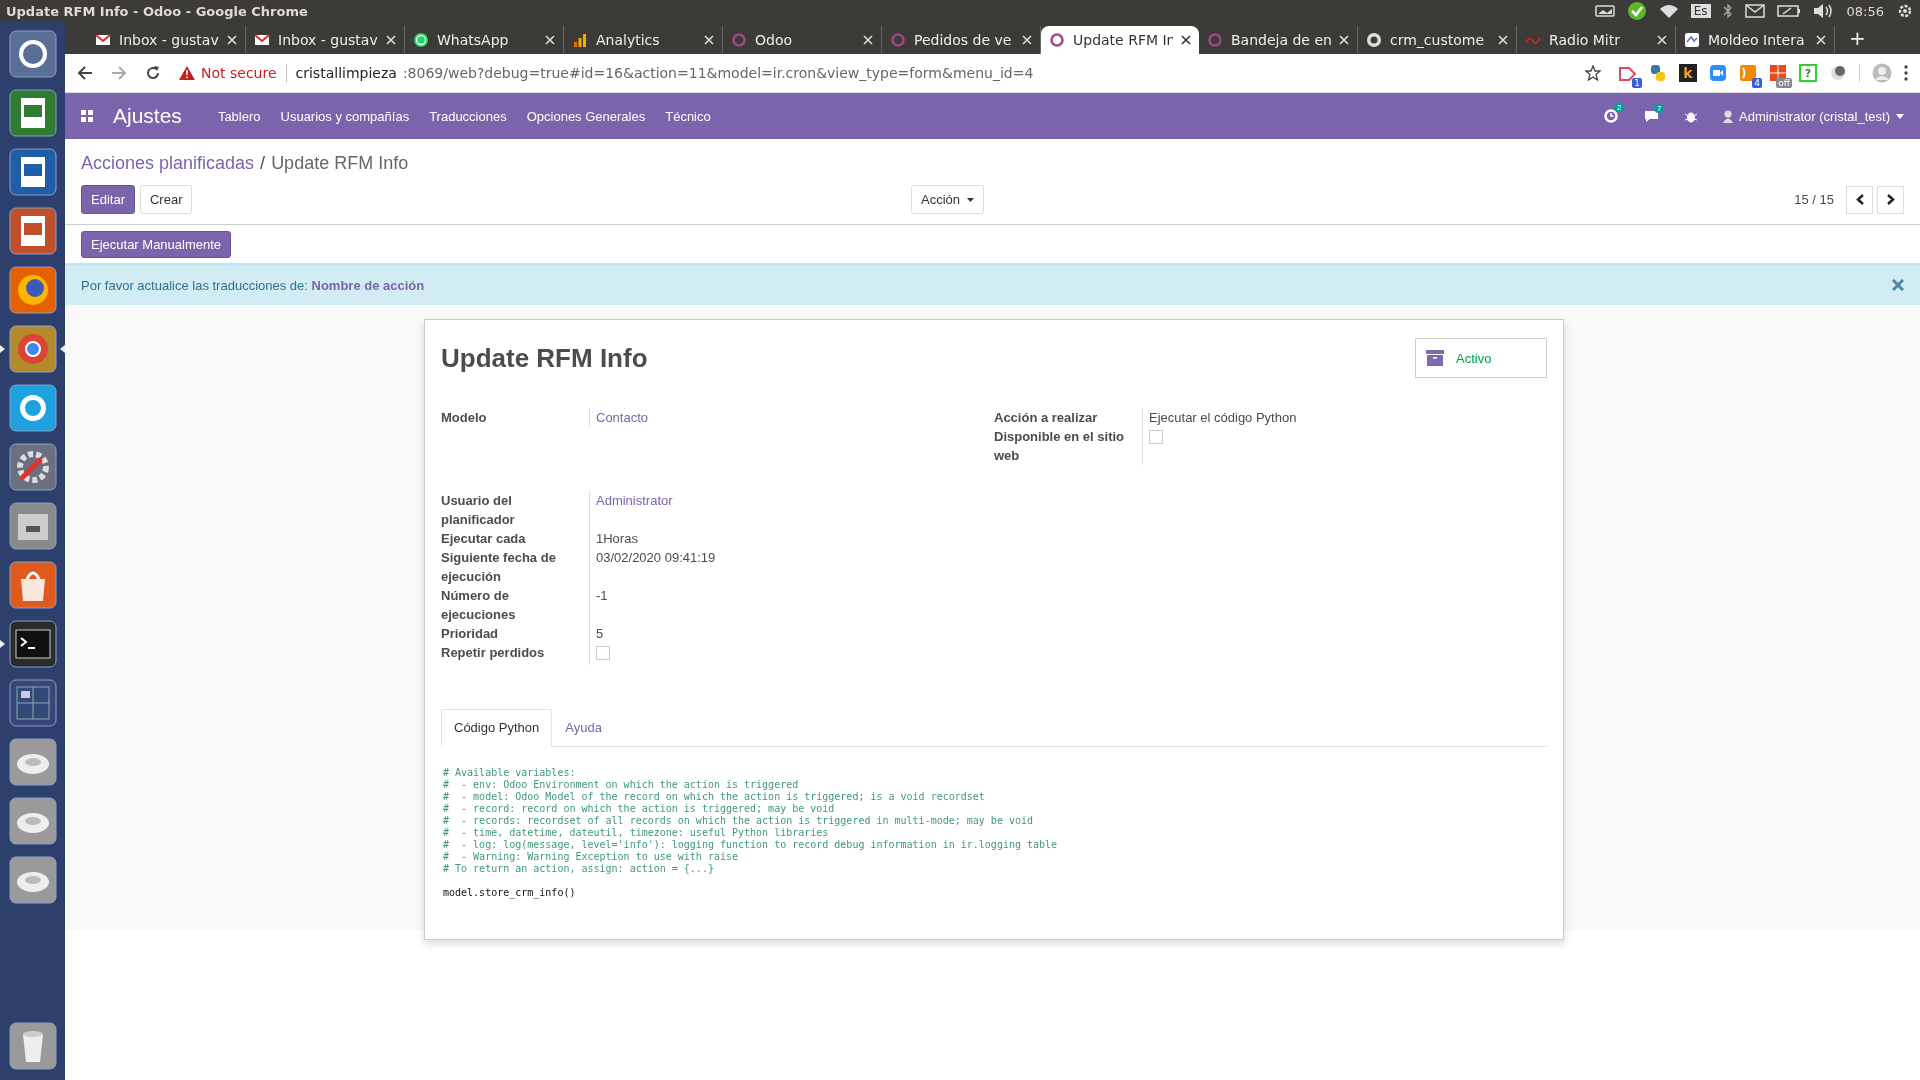 The width and height of the screenshot is (1920, 1080). What do you see at coordinates (515, 654) in the screenshot?
I see `field-label: Repetir perdidos` at bounding box center [515, 654].